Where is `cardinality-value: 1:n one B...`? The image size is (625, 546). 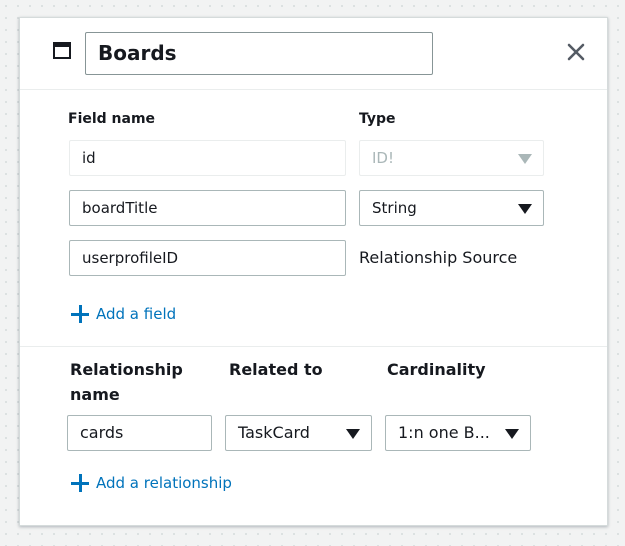
cardinality-value: 1:n one B... is located at coordinates (444, 432).